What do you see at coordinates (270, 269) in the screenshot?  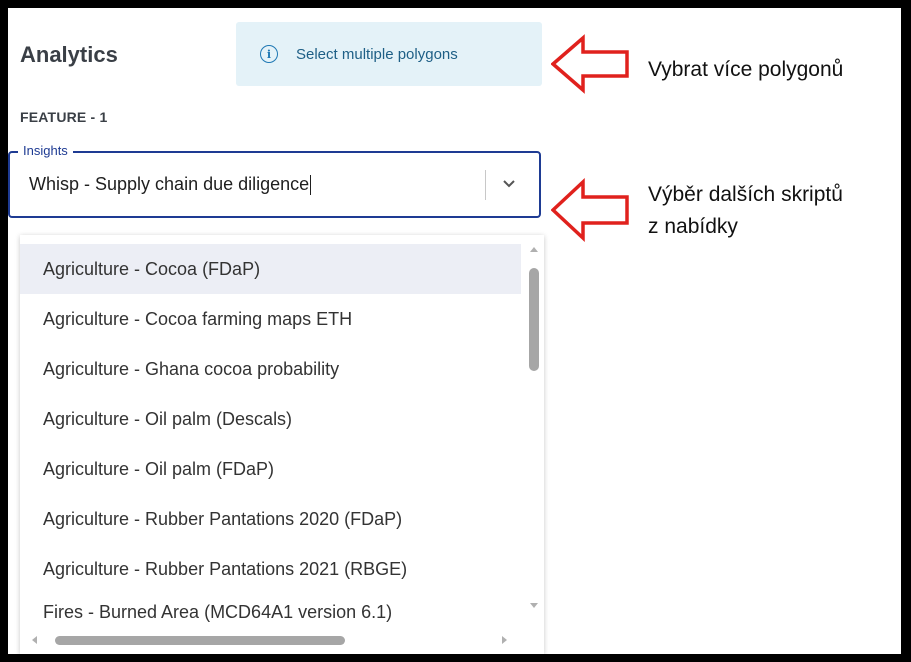 I see `option-item: Agriculture - Cocoa (FDaP)` at bounding box center [270, 269].